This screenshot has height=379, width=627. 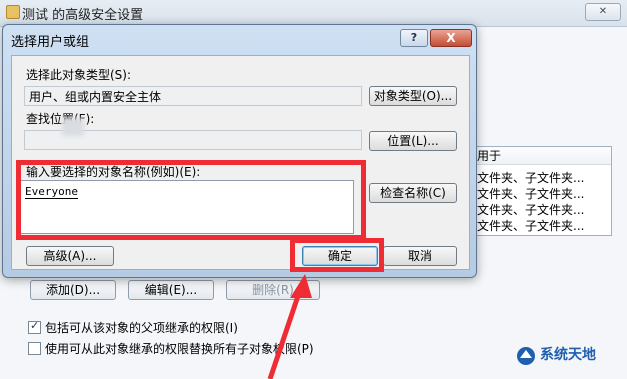 I want to click on inherit-permissions-option: 包括可从该对象的父项继承的权限(I), so click(x=133, y=327).